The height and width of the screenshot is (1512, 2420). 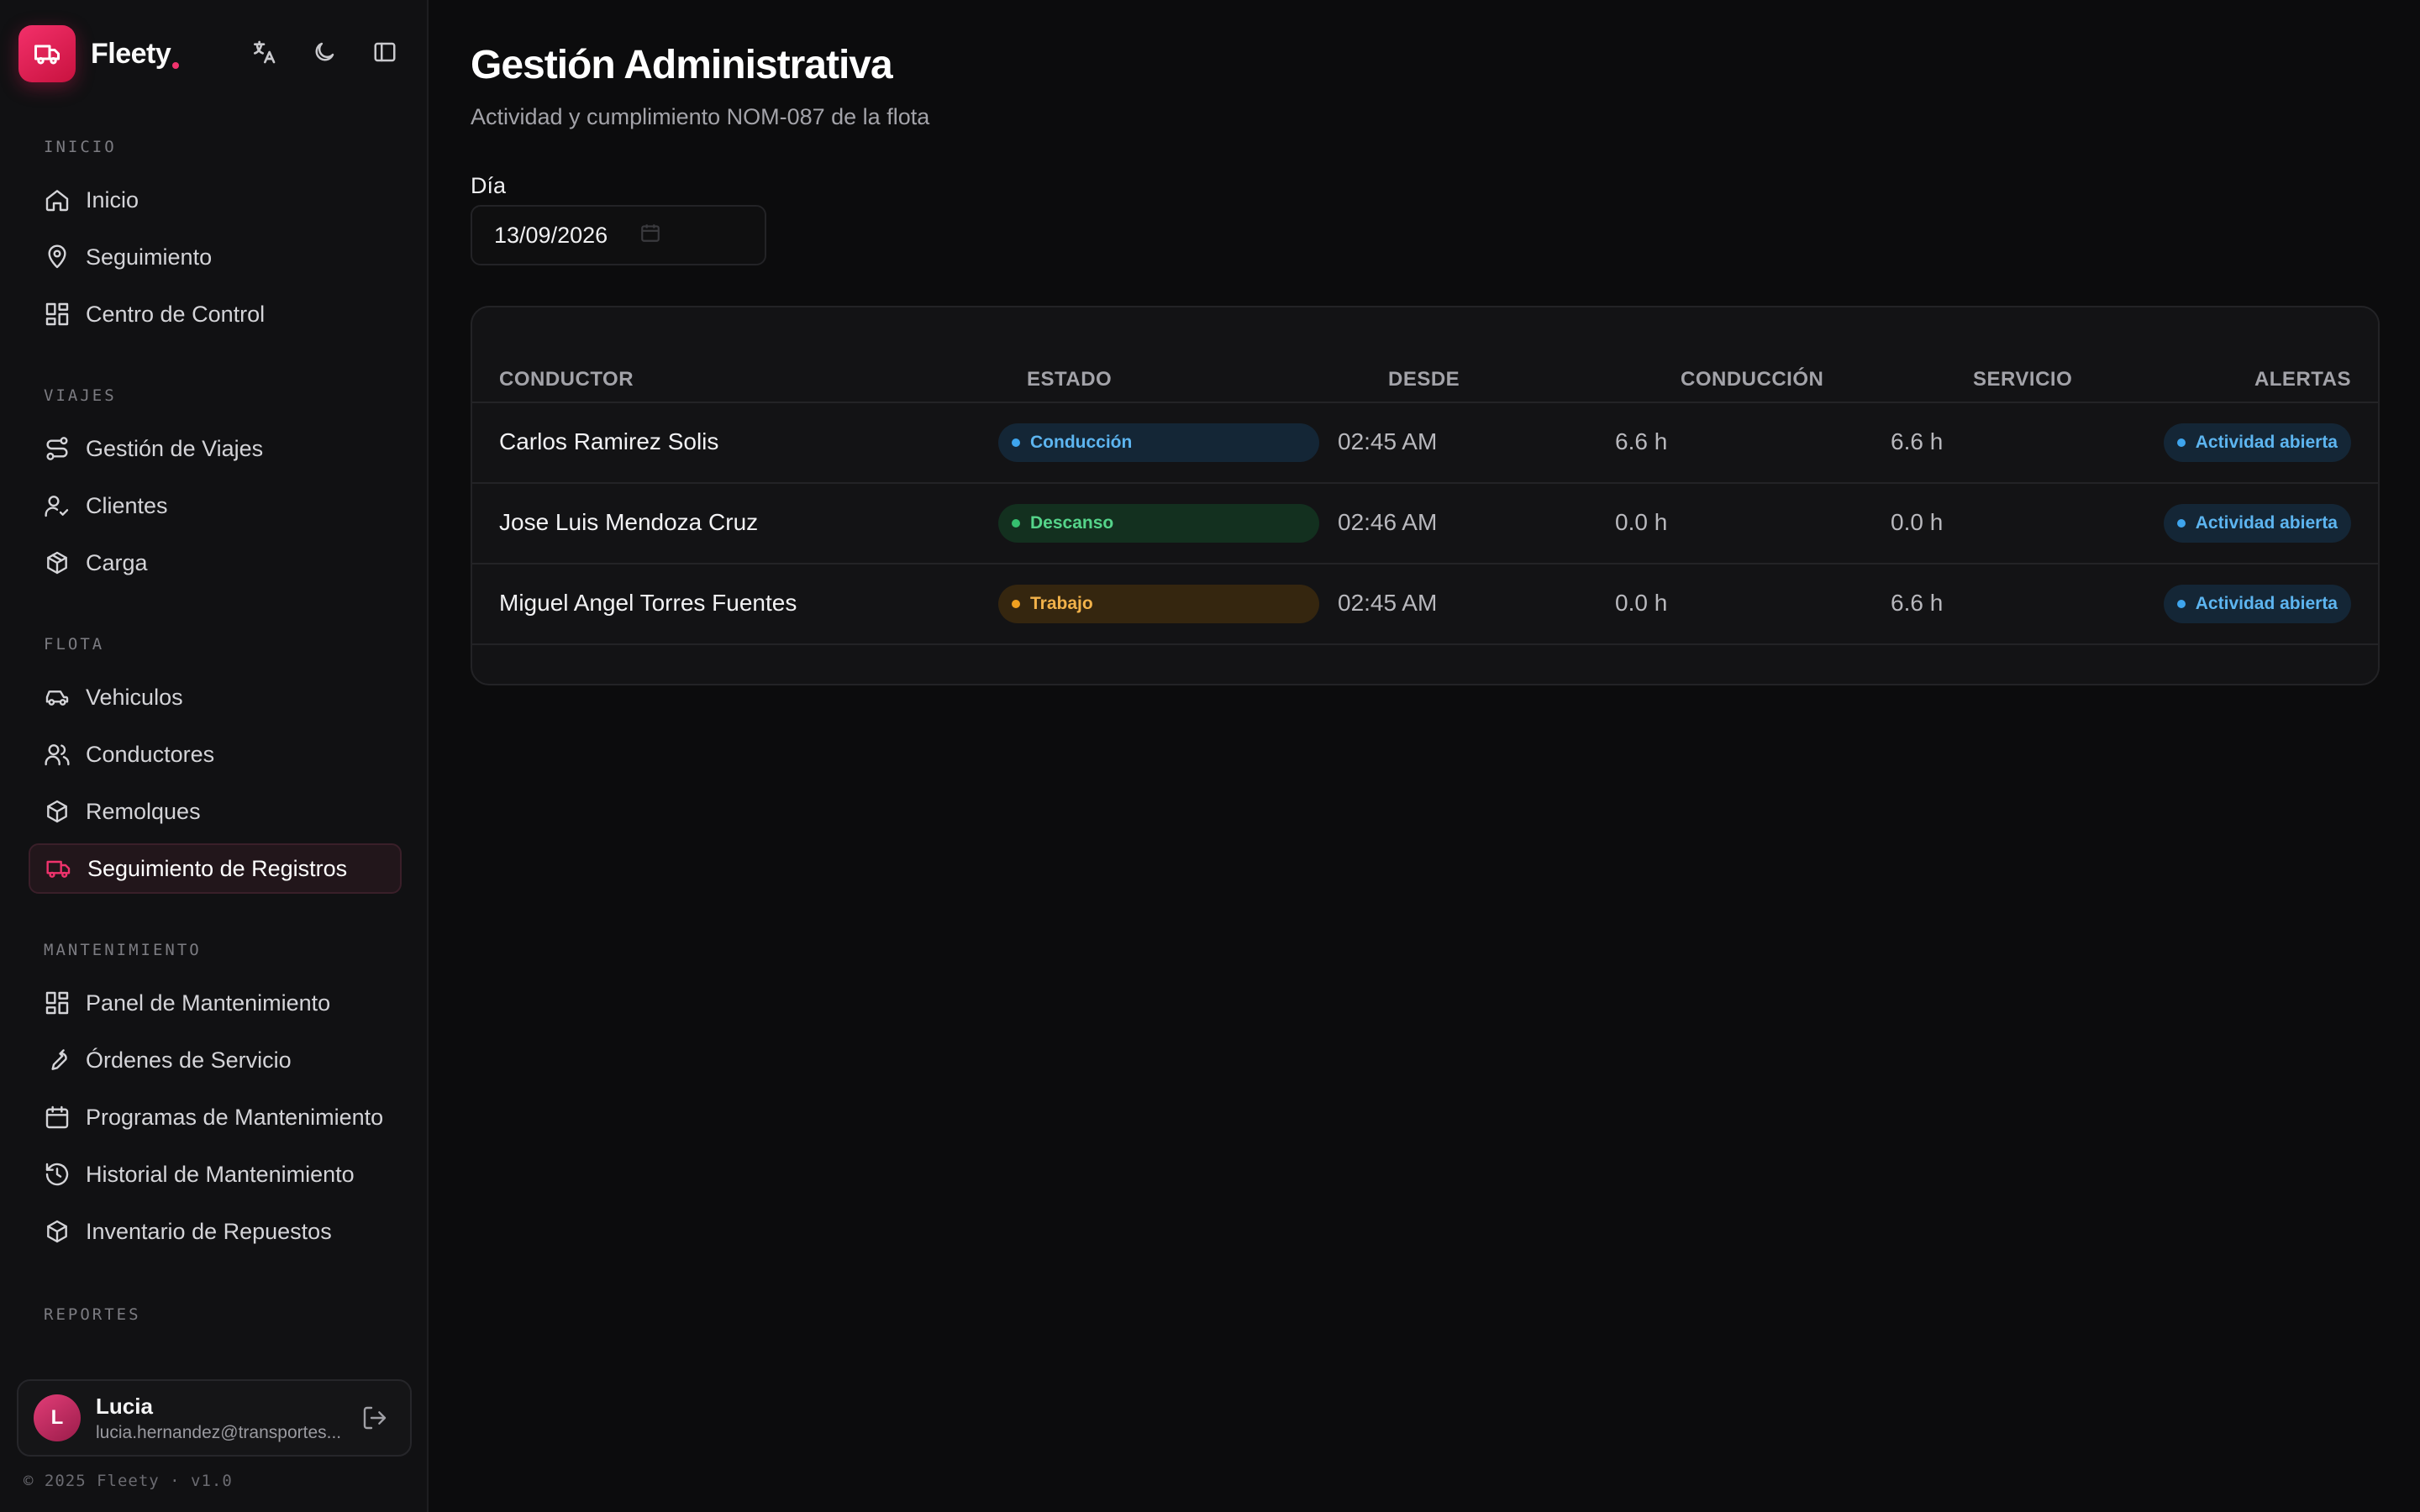 I want to click on sidebar-item-label: Remolques, so click(x=143, y=811).